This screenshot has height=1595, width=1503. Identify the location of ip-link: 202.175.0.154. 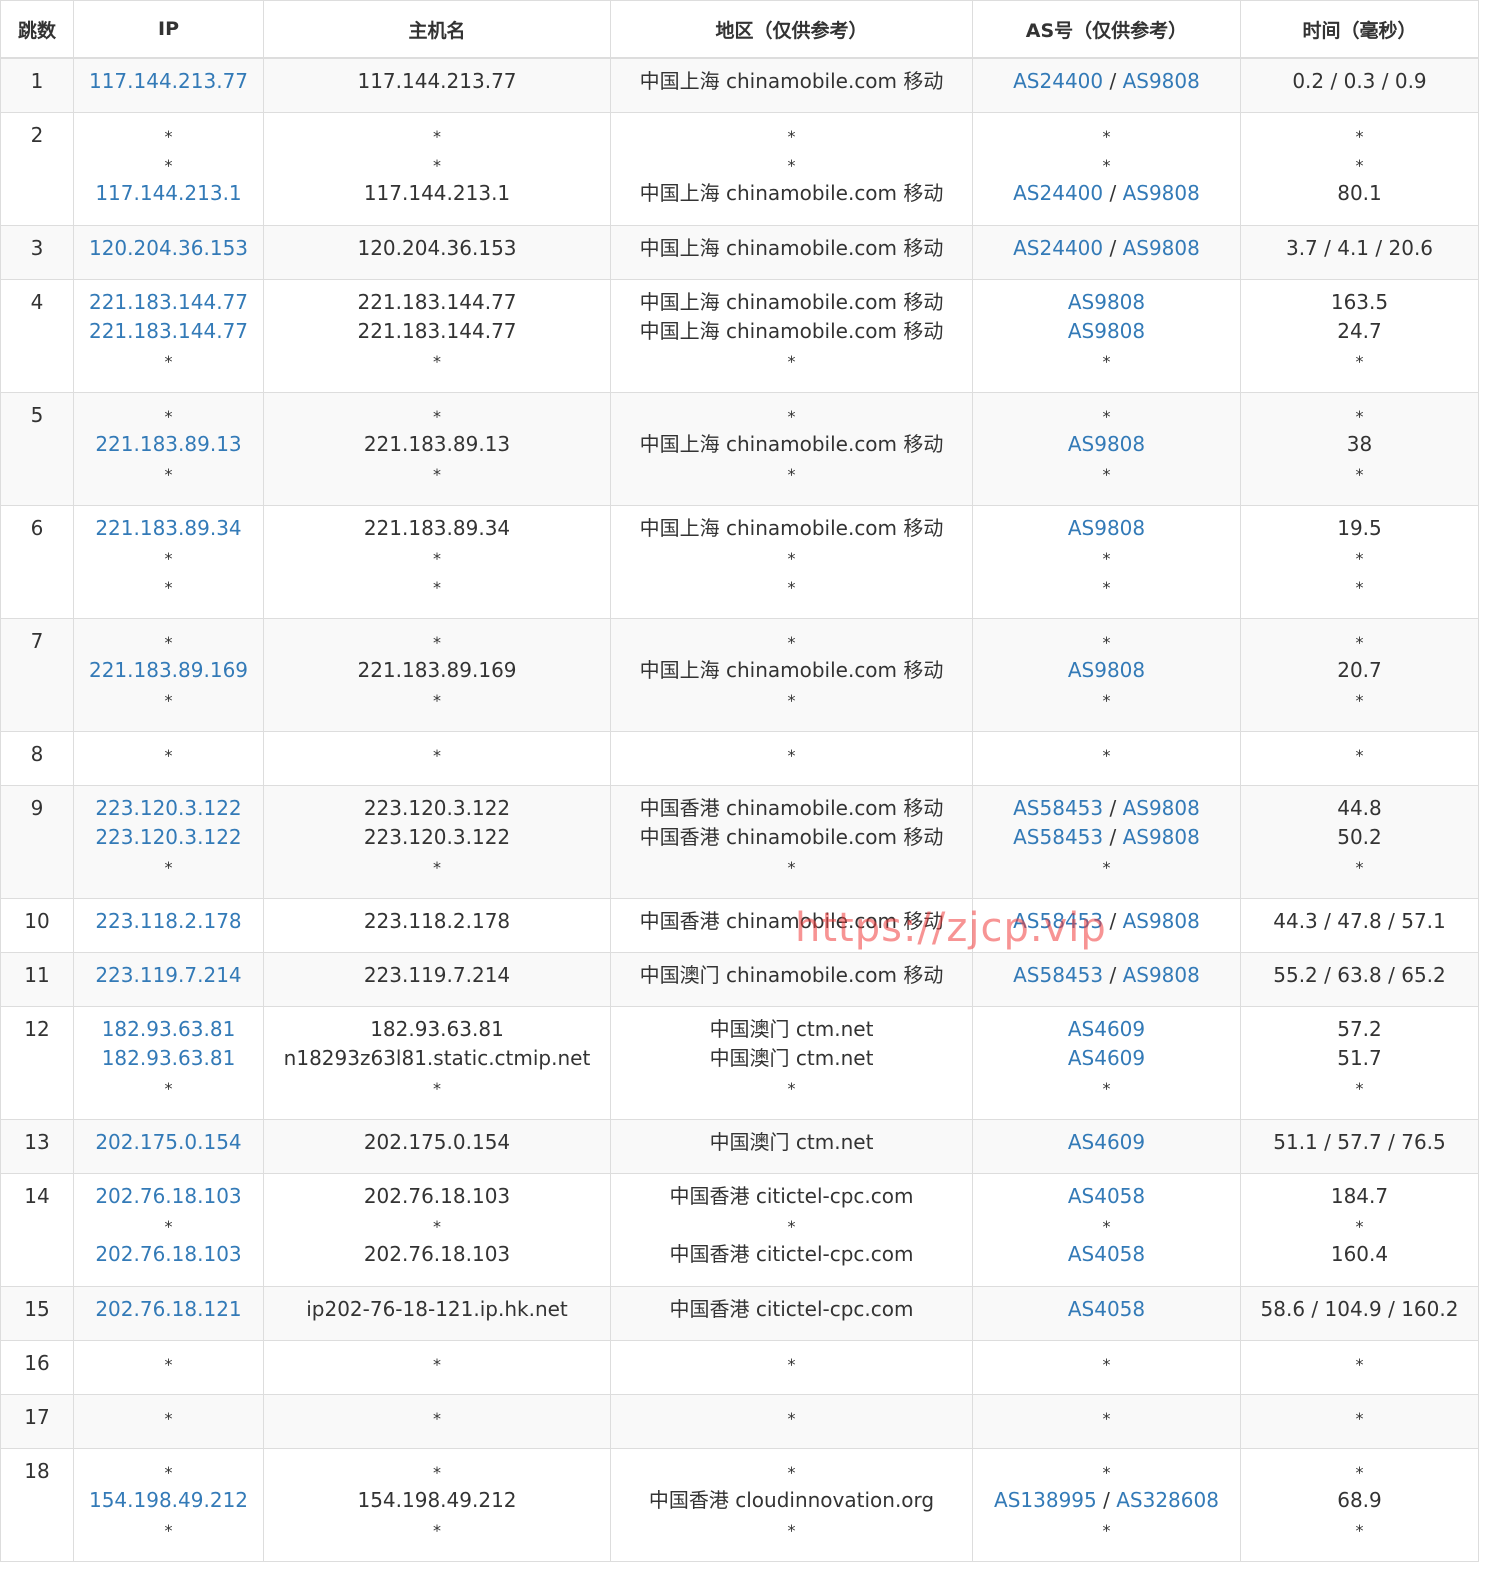
(168, 1142).